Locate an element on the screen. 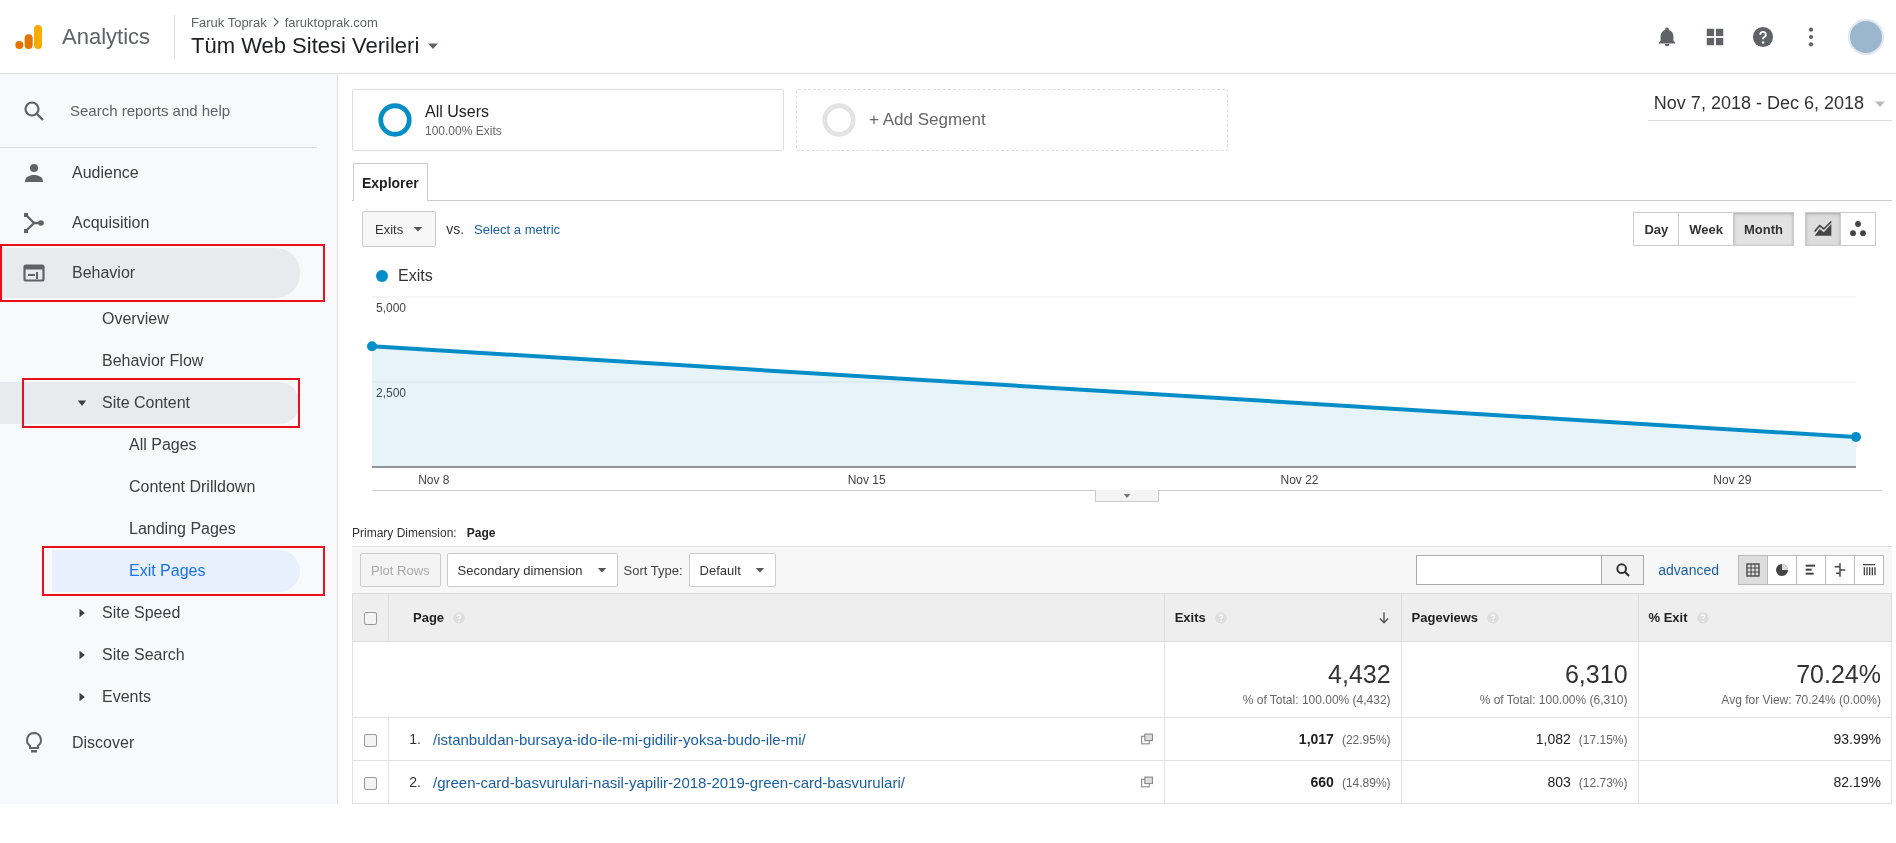  axis-label: Nov 8 is located at coordinates (434, 480).